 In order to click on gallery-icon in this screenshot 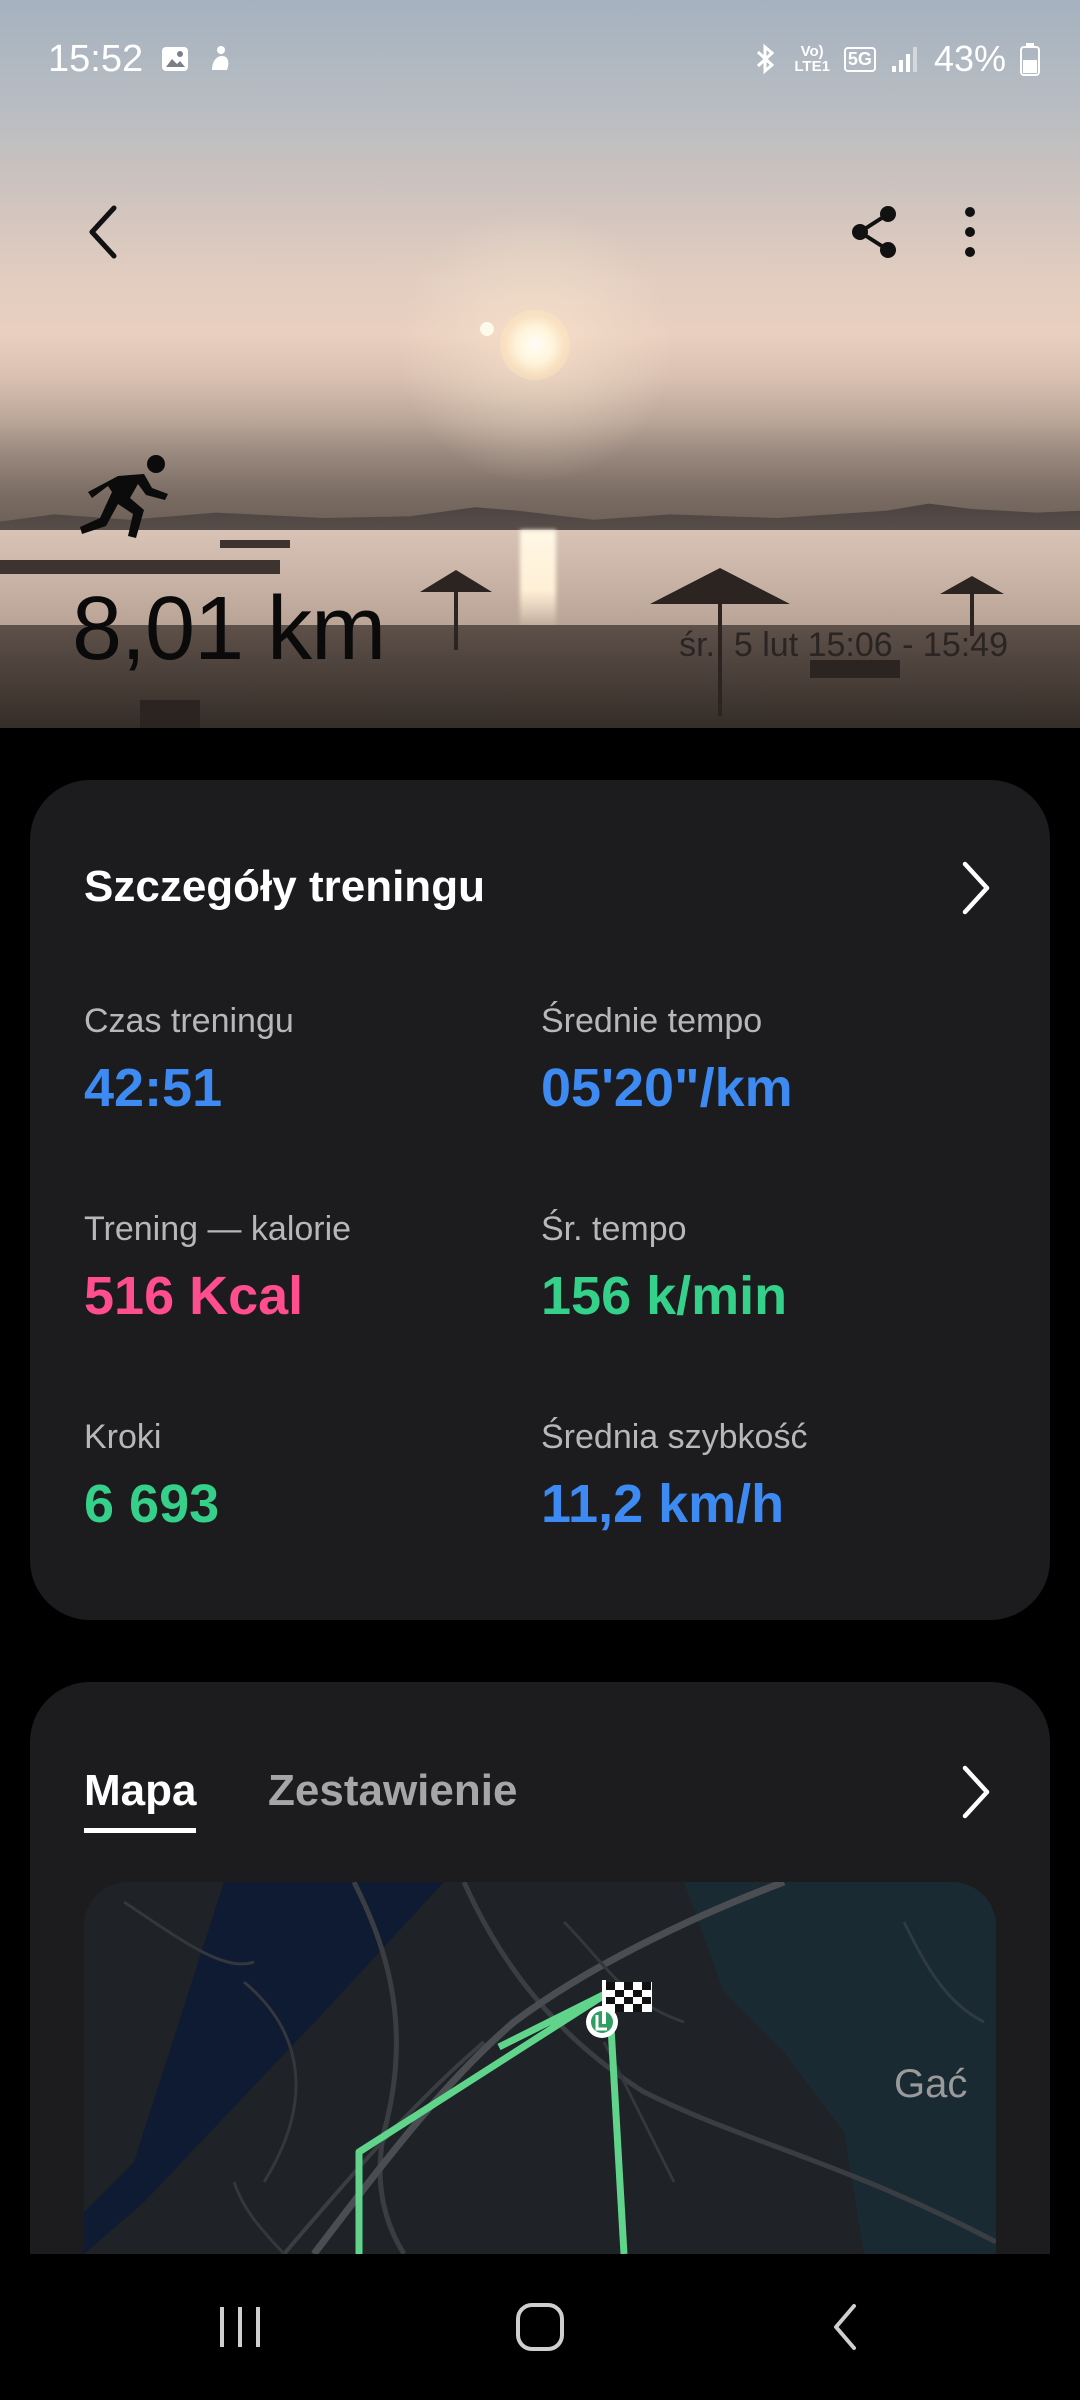, I will do `click(175, 59)`.